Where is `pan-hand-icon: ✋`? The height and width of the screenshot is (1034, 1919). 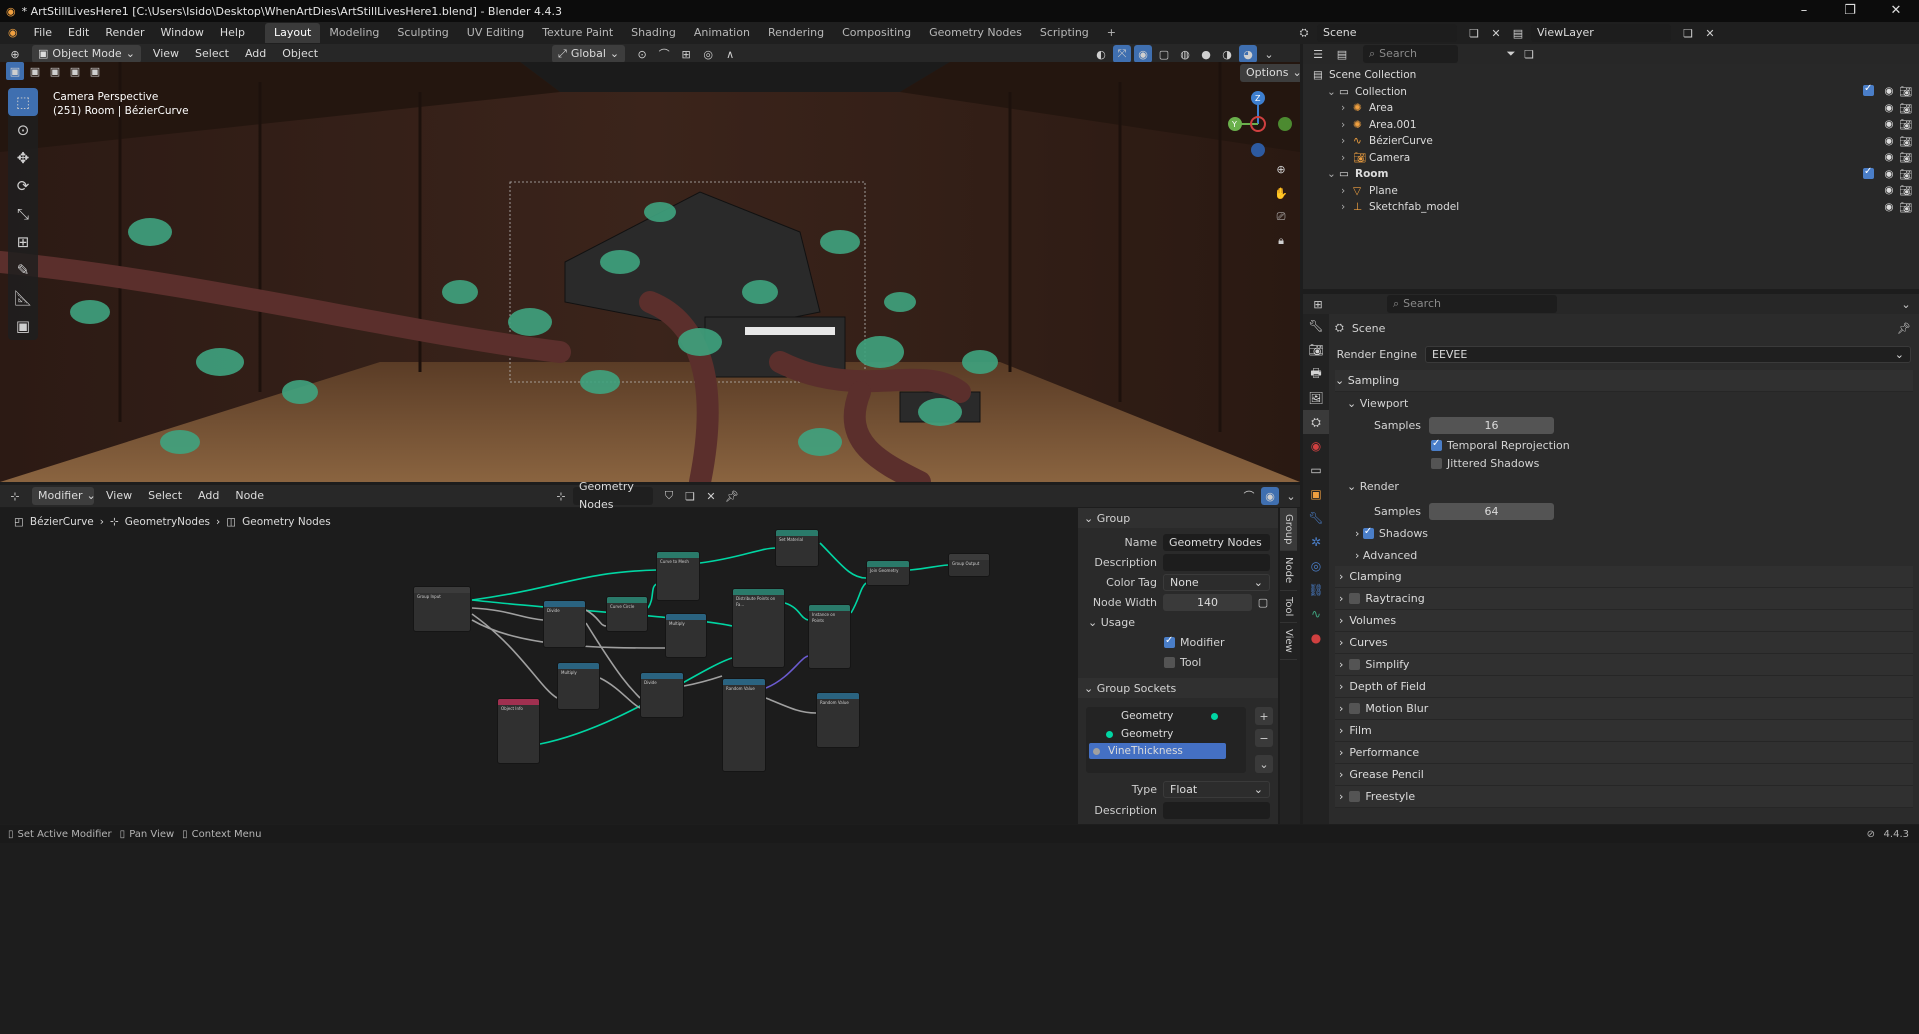
pan-hand-icon: ✋ is located at coordinates (1281, 193).